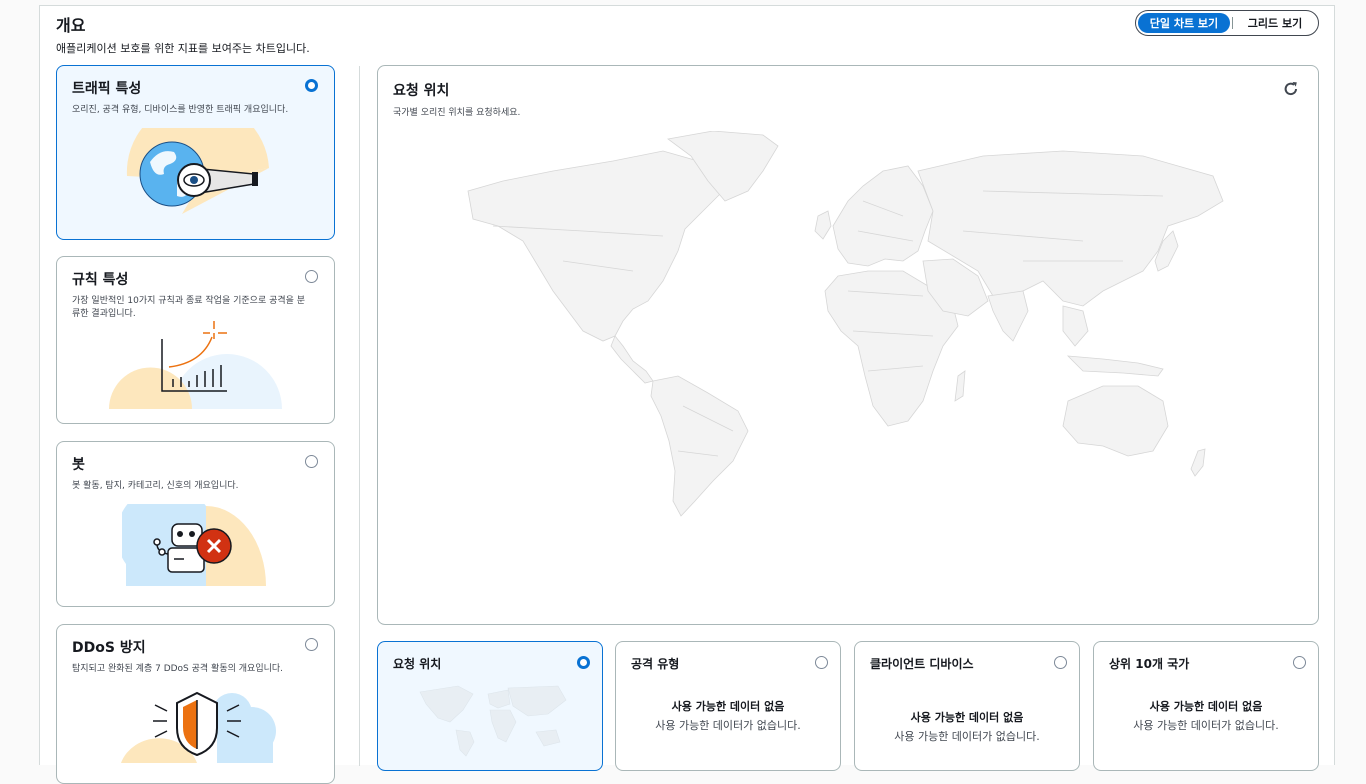 The image size is (1366, 784). Describe the element at coordinates (493, 721) in the screenshot. I see `mini-world-map` at that location.